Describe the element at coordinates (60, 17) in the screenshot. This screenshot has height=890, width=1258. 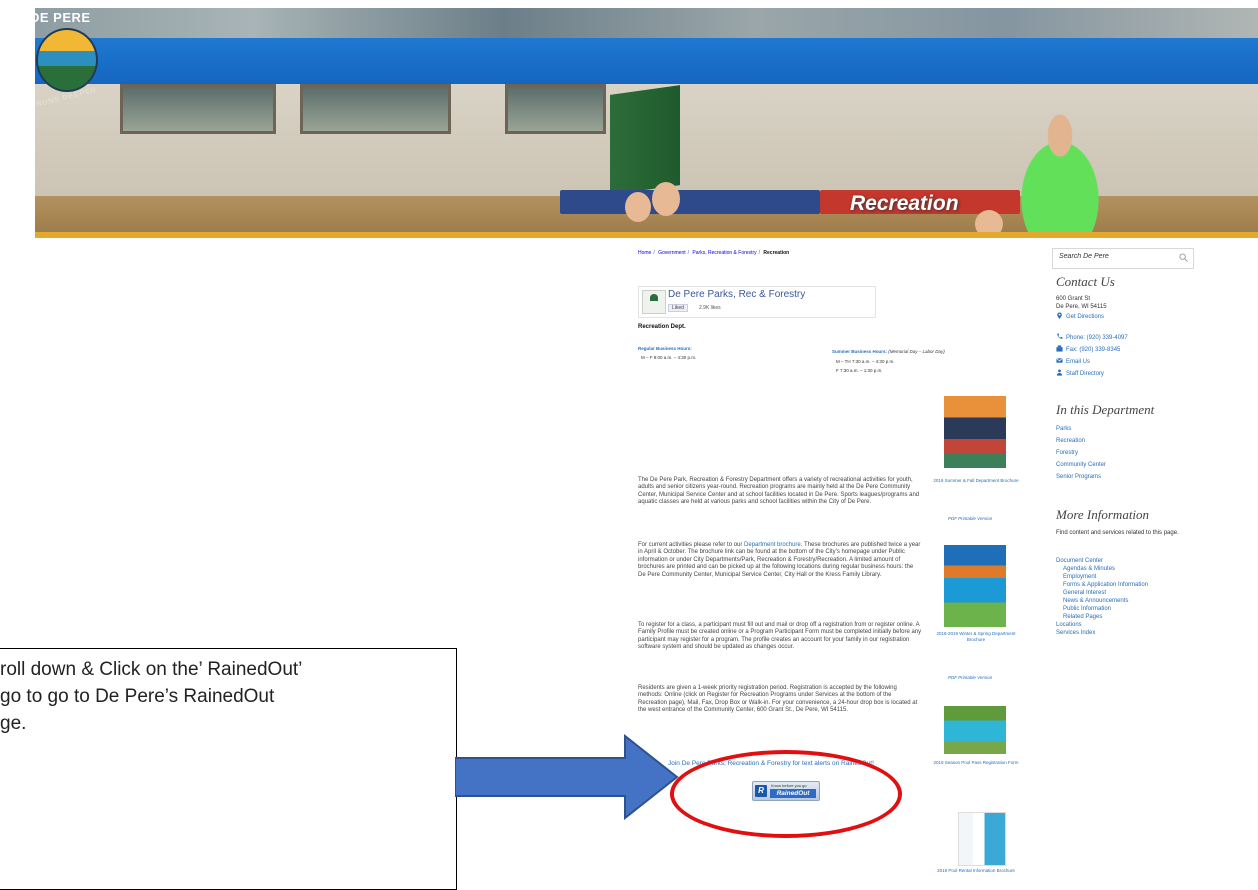
I see `logo-name: DE PERE` at that location.